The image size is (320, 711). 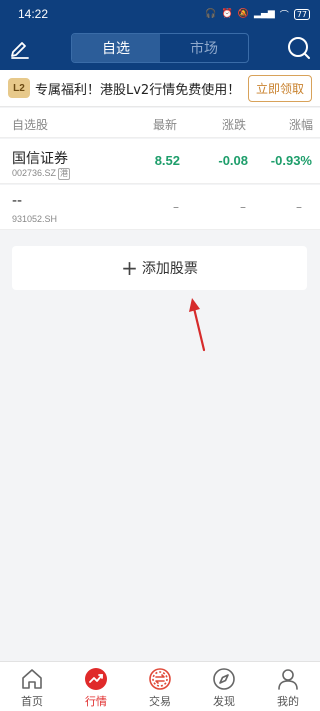 I want to click on top-bar: 自选 市场, so click(x=160, y=49).